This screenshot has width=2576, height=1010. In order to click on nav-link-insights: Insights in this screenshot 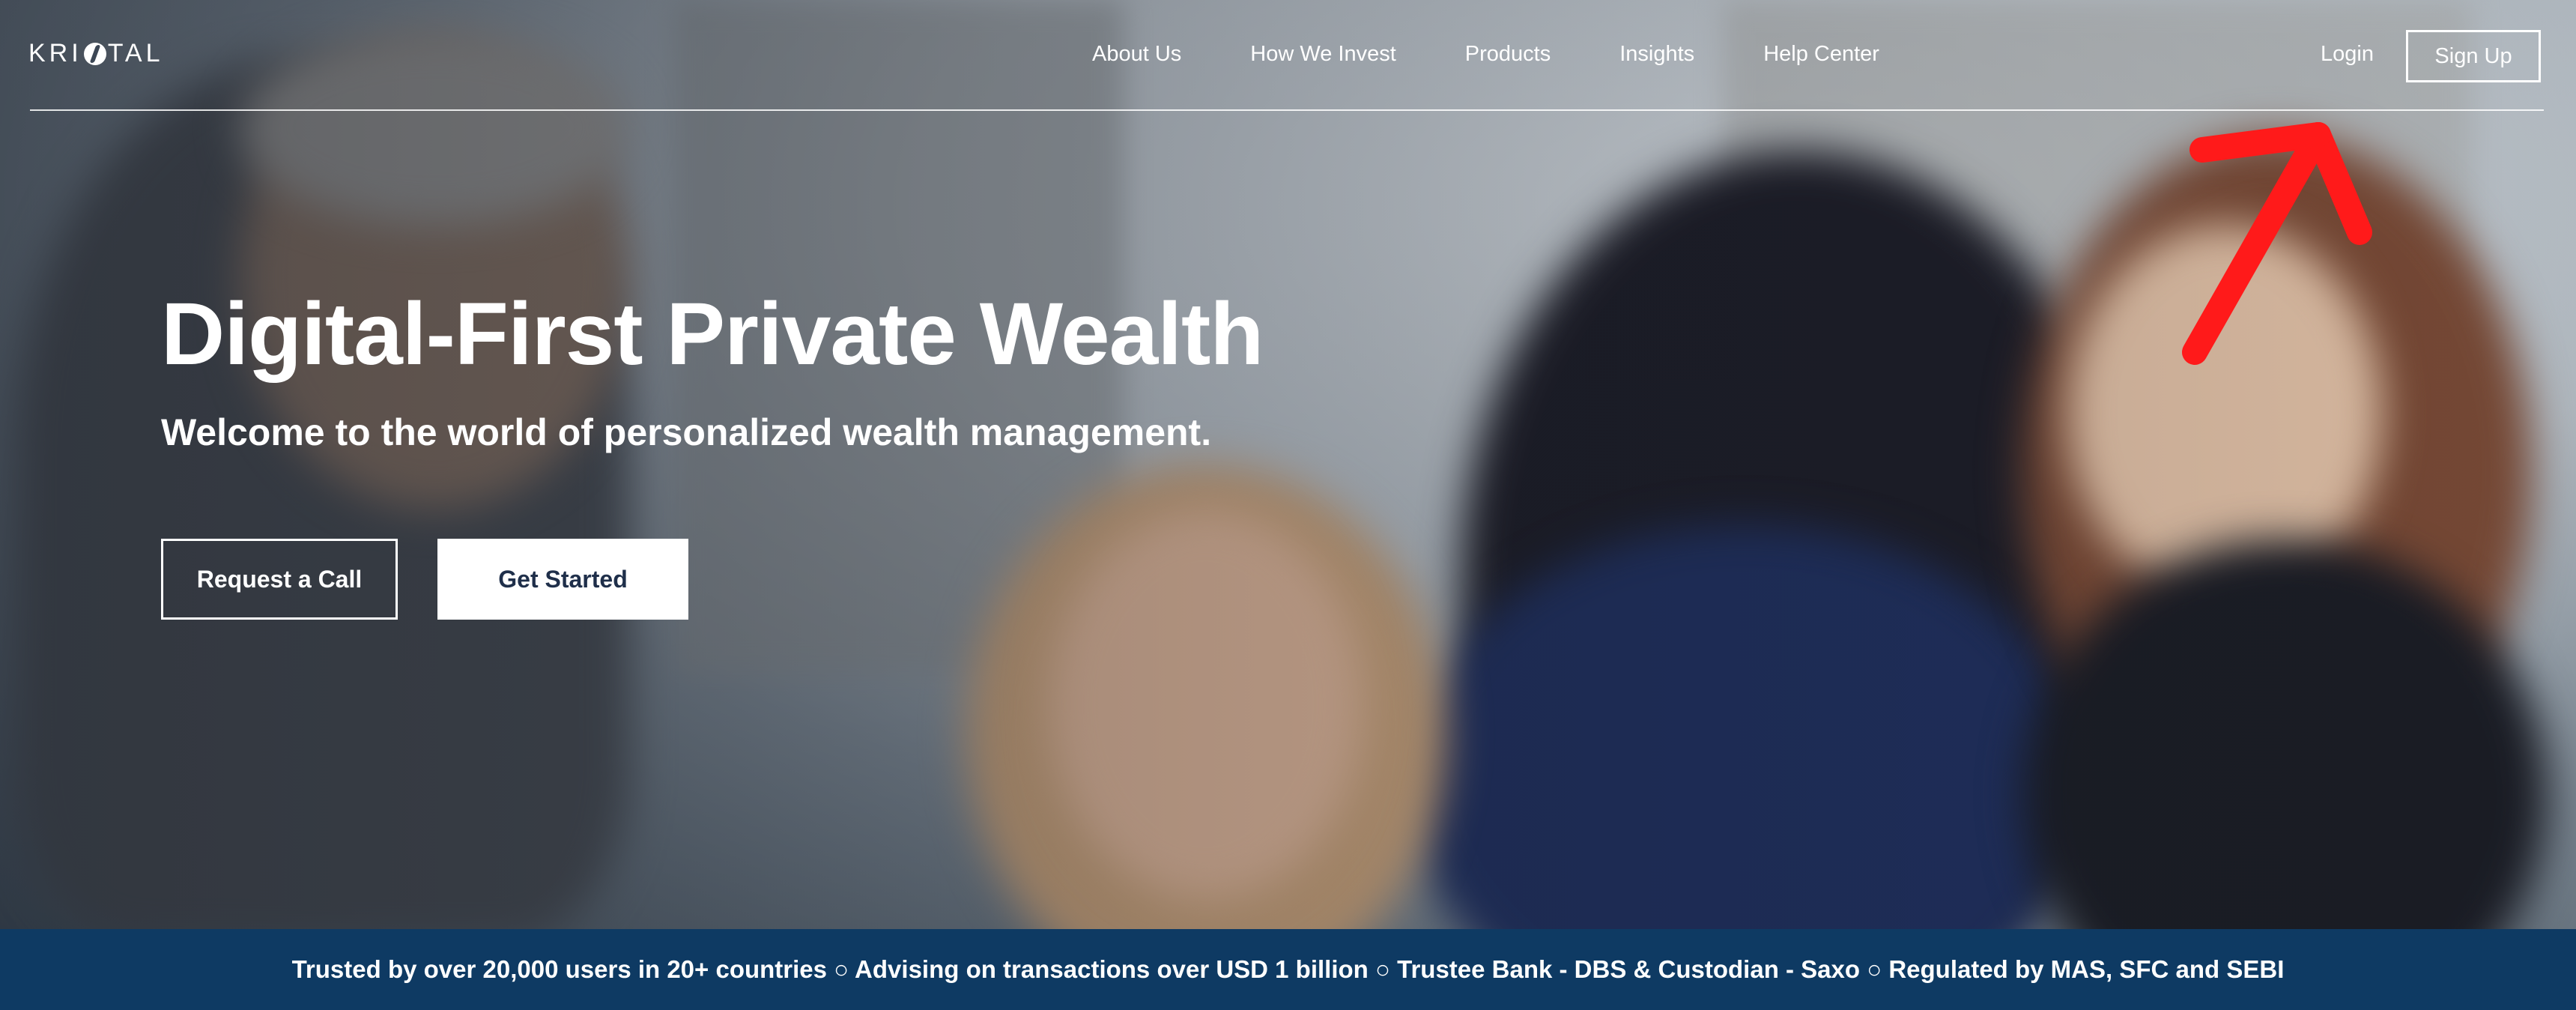, I will do `click(1656, 54)`.